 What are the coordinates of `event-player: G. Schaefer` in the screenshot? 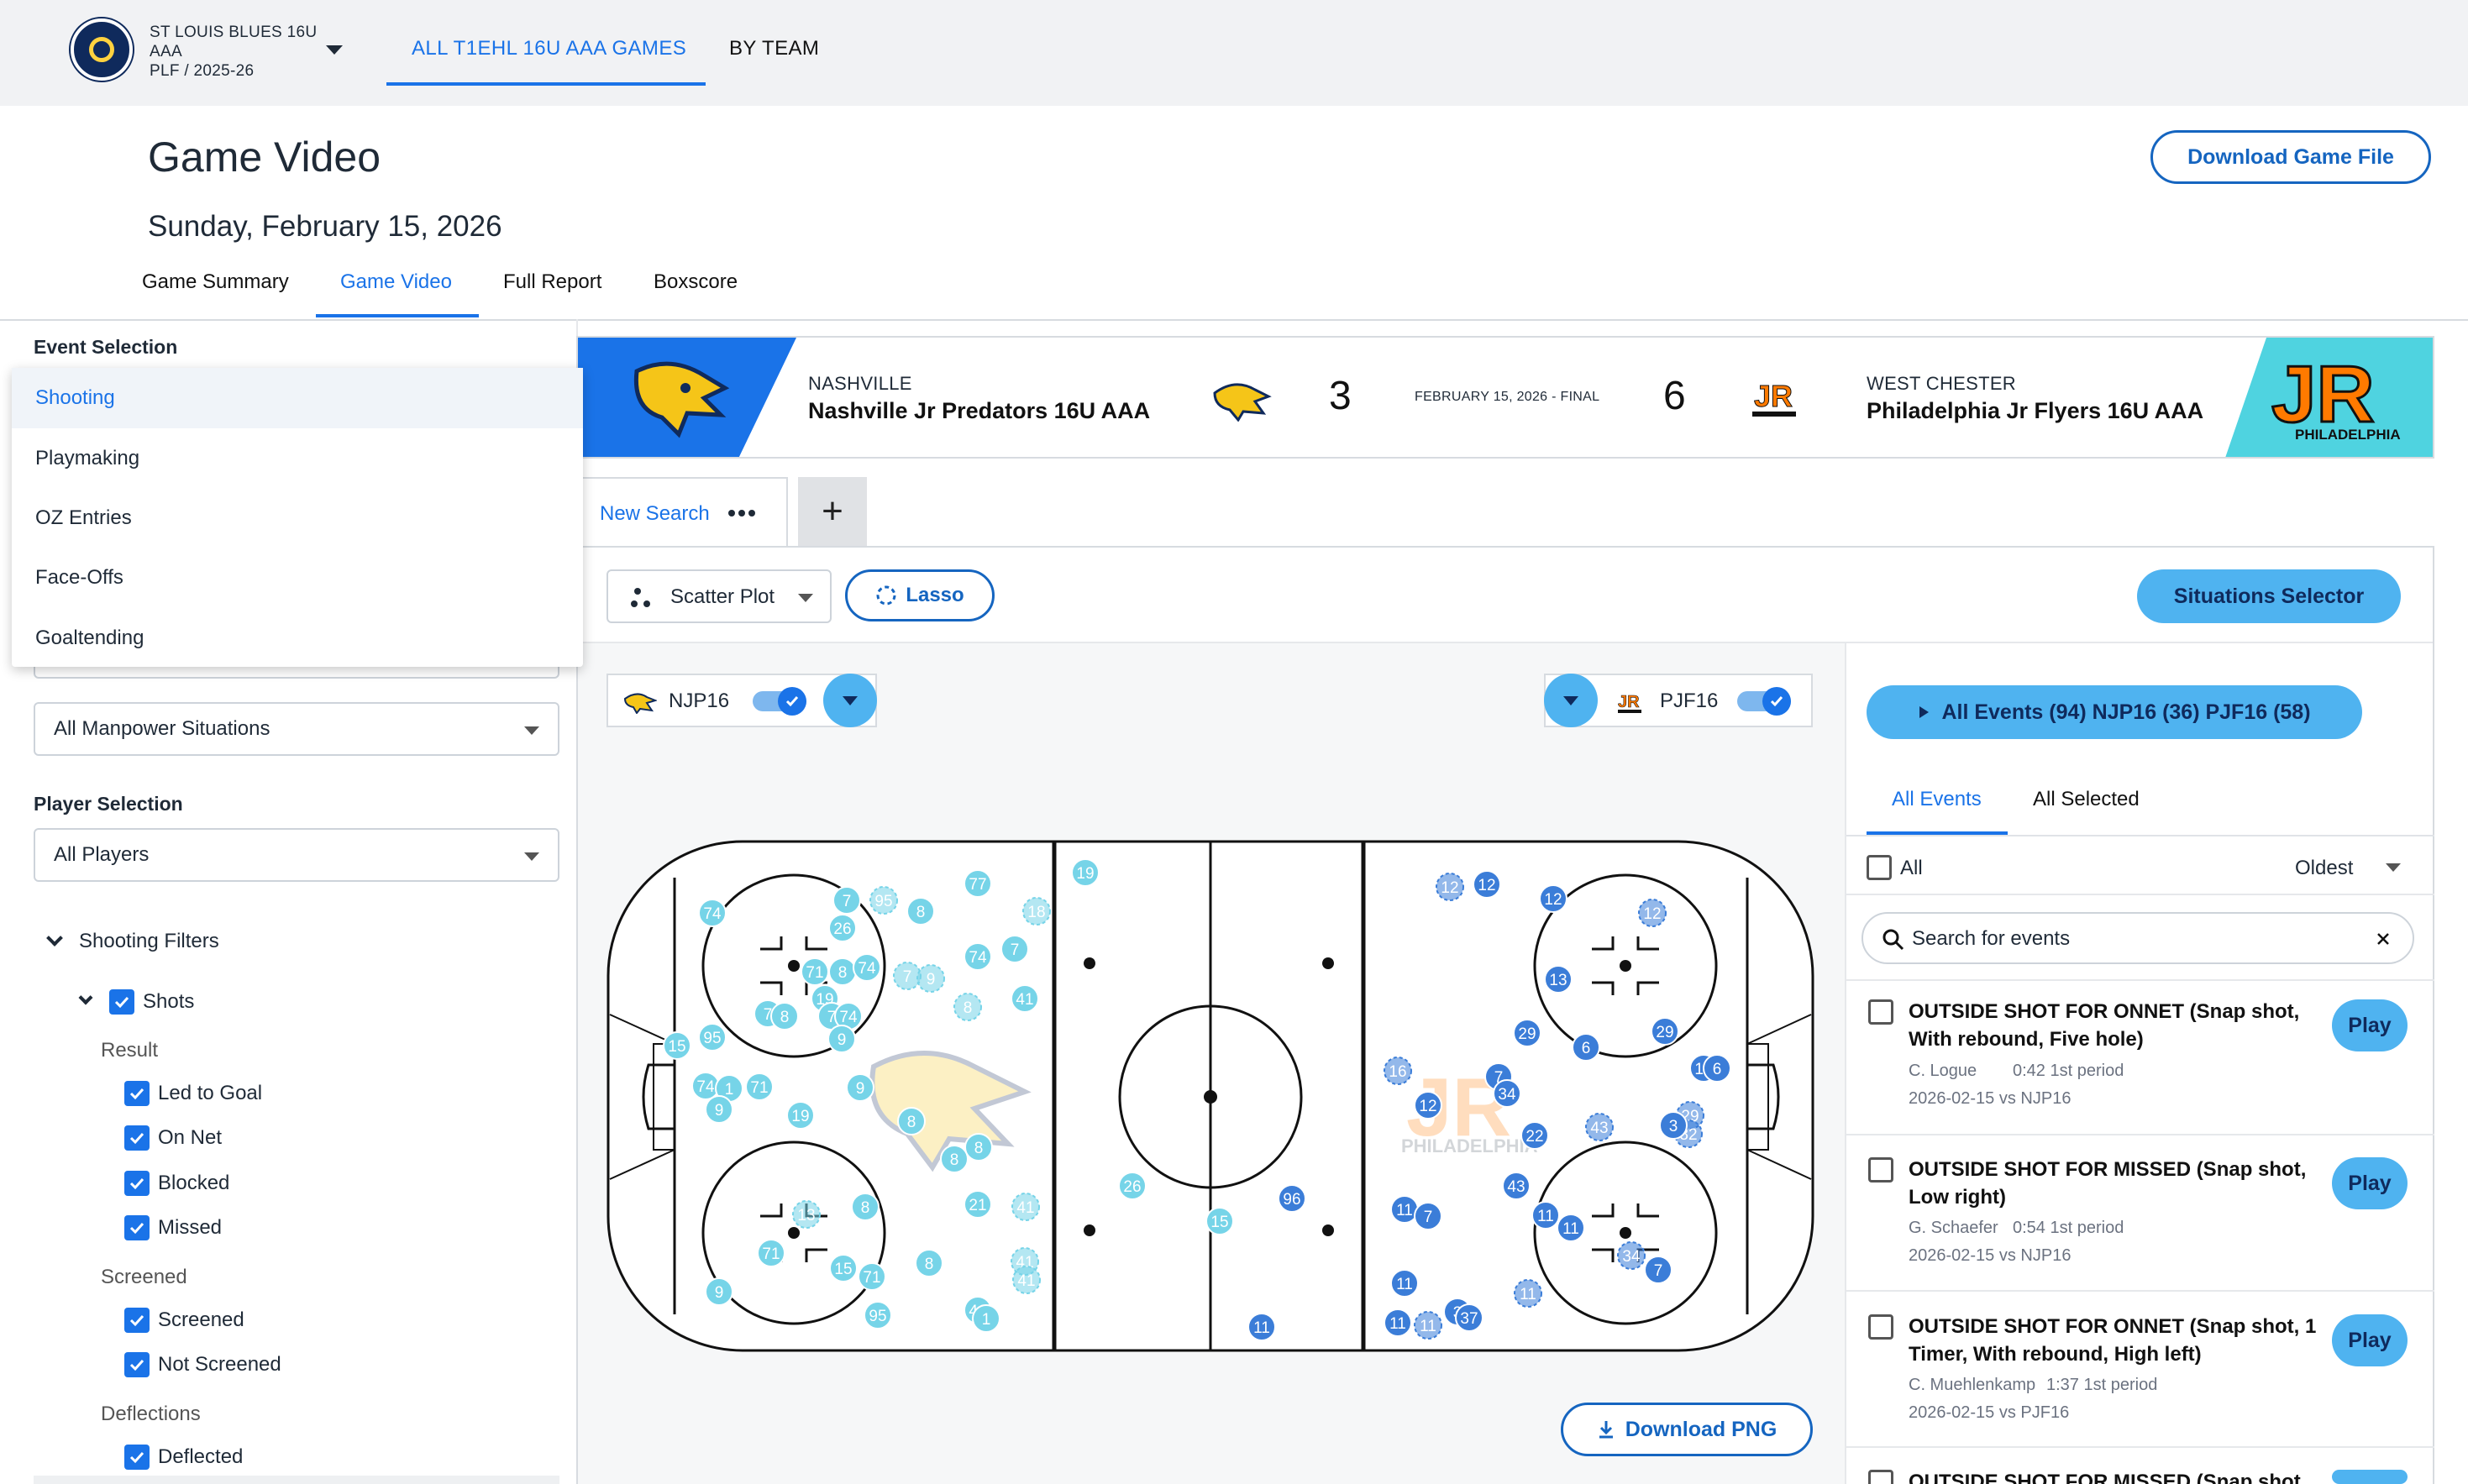 It's located at (1954, 1228).